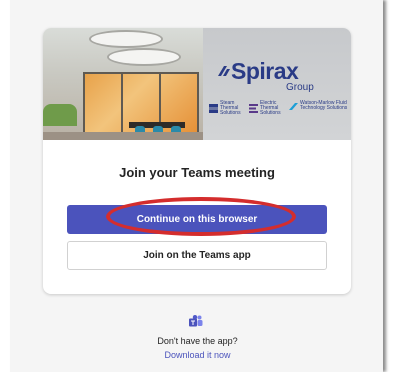 This screenshot has height=372, width=395. What do you see at coordinates (197, 219) in the screenshot?
I see `continue-on-browser-button: Continue on this browser` at bounding box center [197, 219].